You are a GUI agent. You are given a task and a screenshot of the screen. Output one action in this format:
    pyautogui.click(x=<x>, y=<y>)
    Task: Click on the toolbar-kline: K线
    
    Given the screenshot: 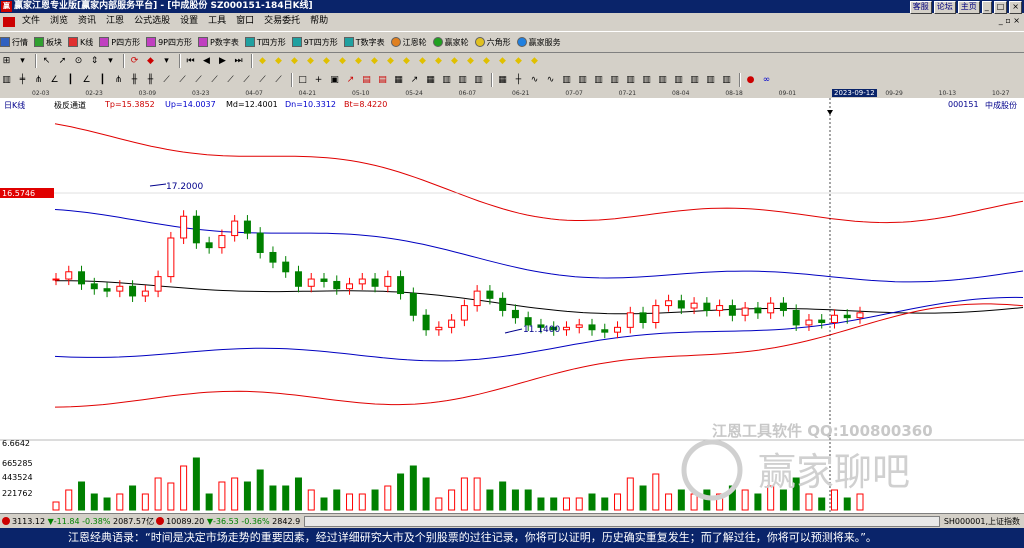 What is the action you would take?
    pyautogui.click(x=80, y=42)
    